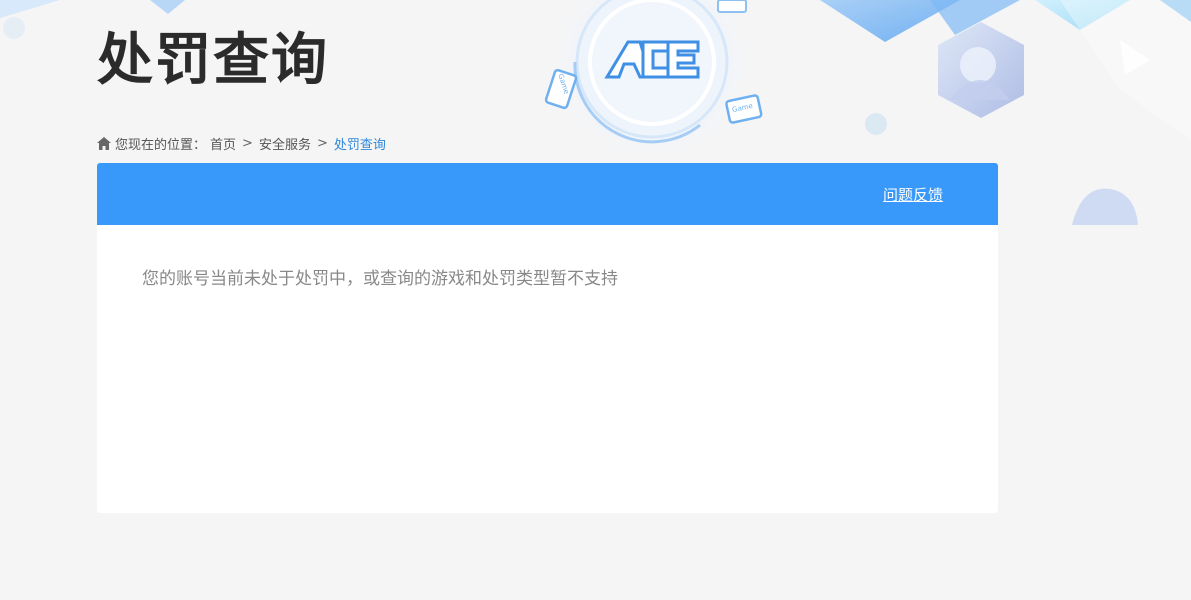 This screenshot has width=1191, height=600. What do you see at coordinates (913, 194) in the screenshot?
I see `feedback-link: 问题反馈` at bounding box center [913, 194].